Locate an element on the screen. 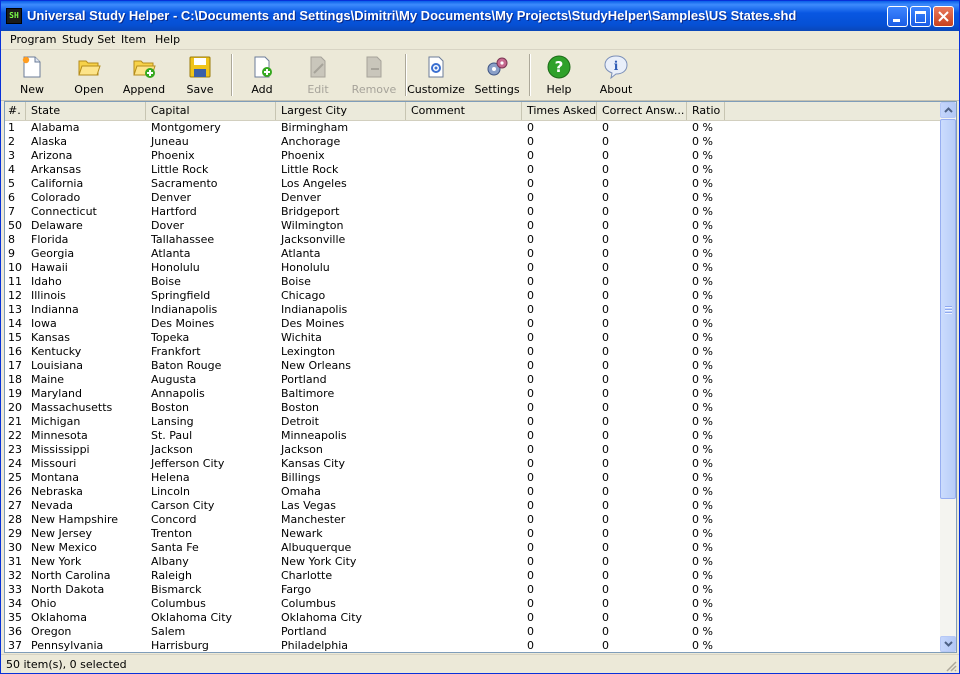  table-row: 31 New York Albany New York City 0 0 0 % is located at coordinates (472, 562).